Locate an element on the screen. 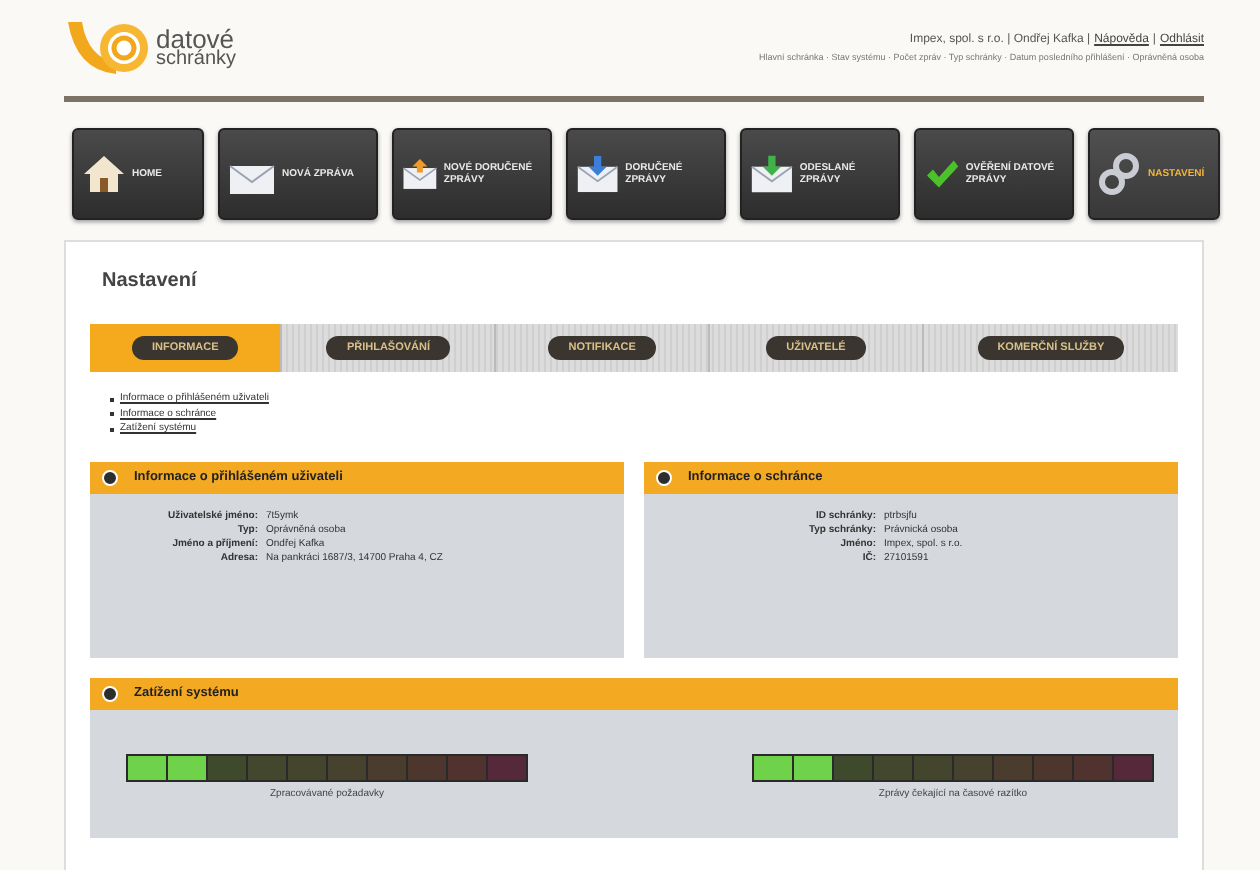 Image resolution: width=1260 pixels, height=870 pixels. logo-text: datové is located at coordinates (195, 39).